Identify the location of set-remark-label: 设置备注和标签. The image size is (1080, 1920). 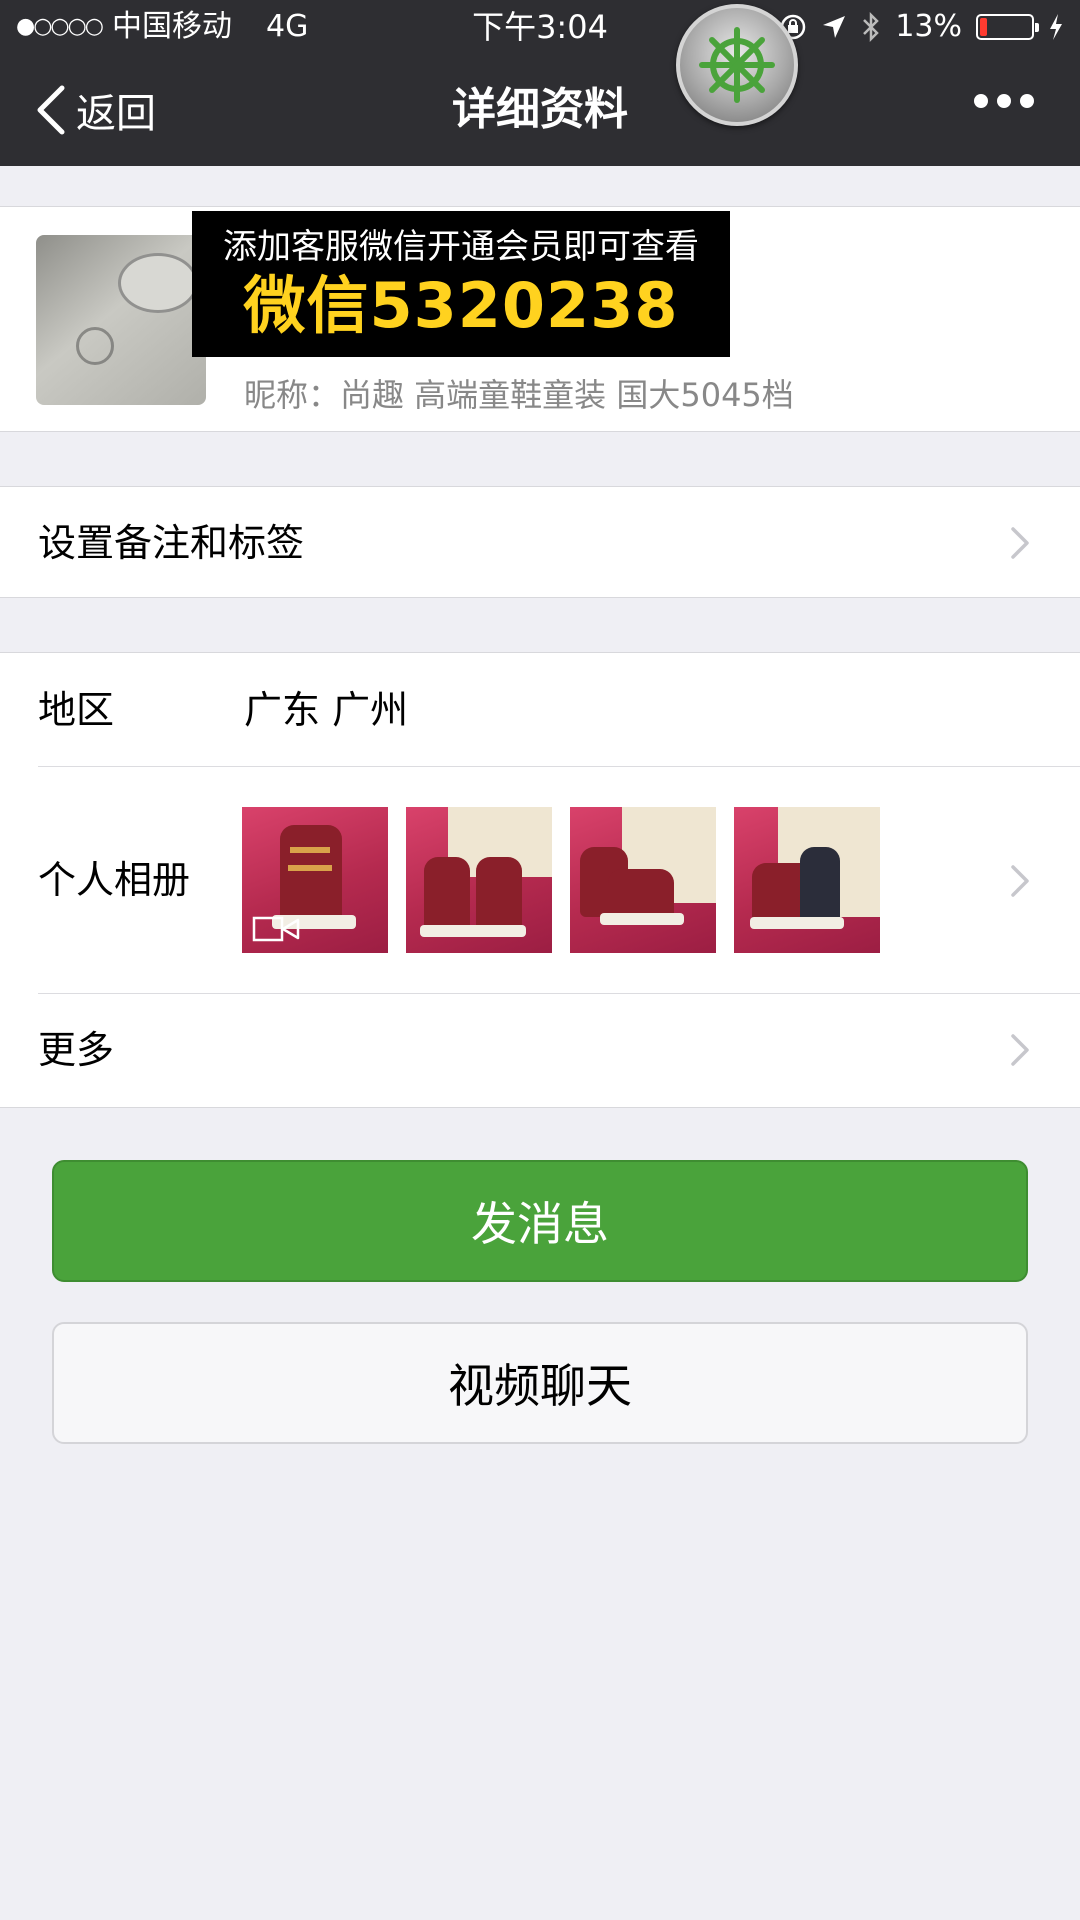
(171, 543).